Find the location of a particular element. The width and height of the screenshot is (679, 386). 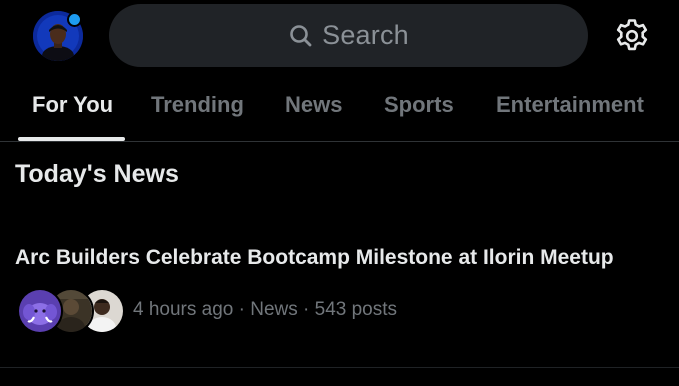

search-bar: Search is located at coordinates (348, 35).